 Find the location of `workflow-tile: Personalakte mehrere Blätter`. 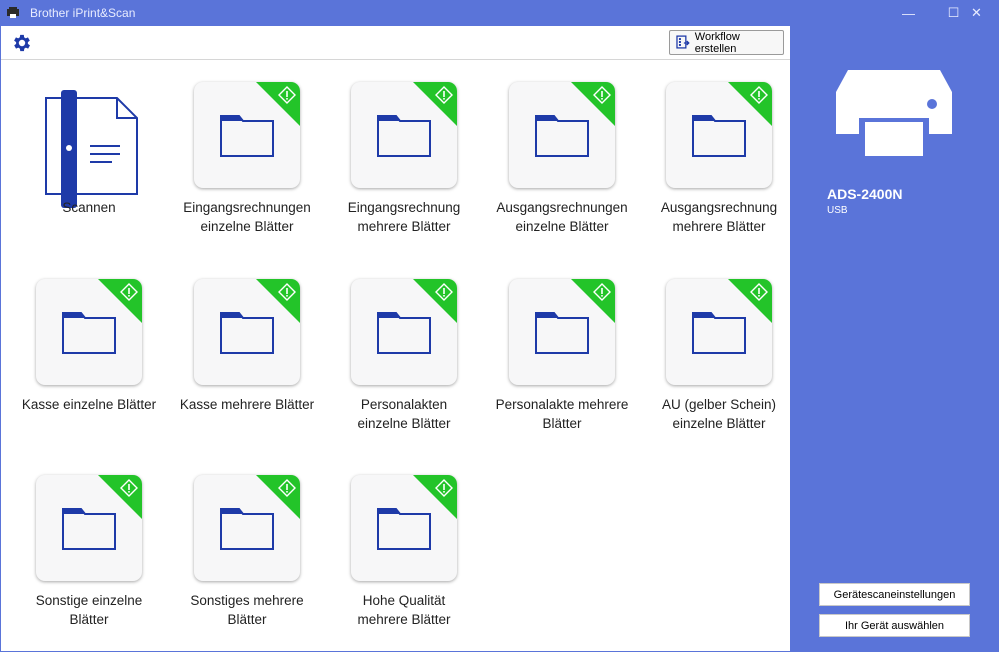

workflow-tile: Personalakte mehrere Blätter is located at coordinates (562, 364).